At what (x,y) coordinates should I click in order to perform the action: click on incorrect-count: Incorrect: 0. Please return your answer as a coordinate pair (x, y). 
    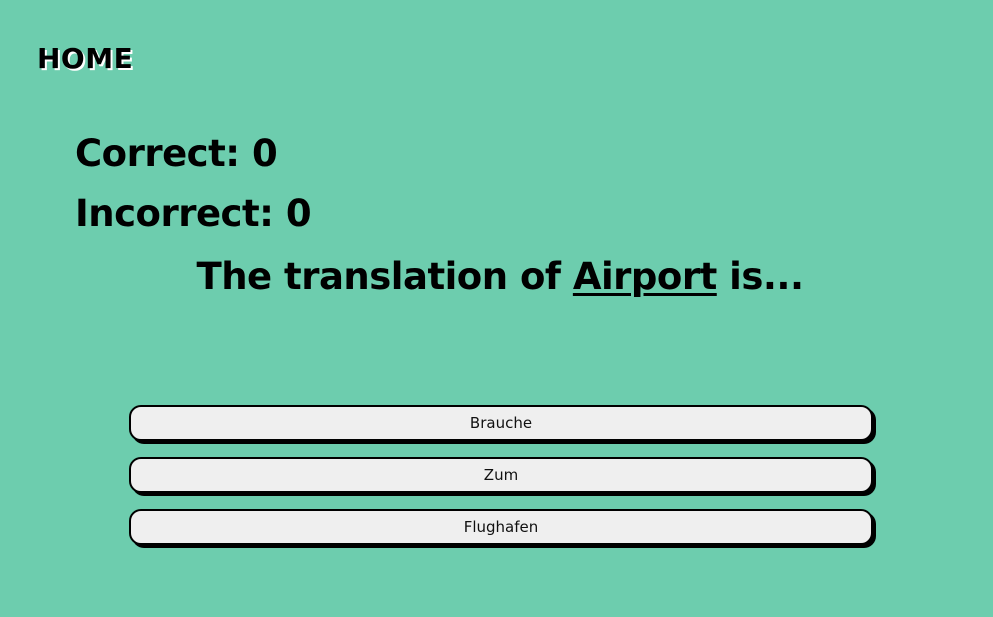
    Looking at the image, I should click on (193, 213).